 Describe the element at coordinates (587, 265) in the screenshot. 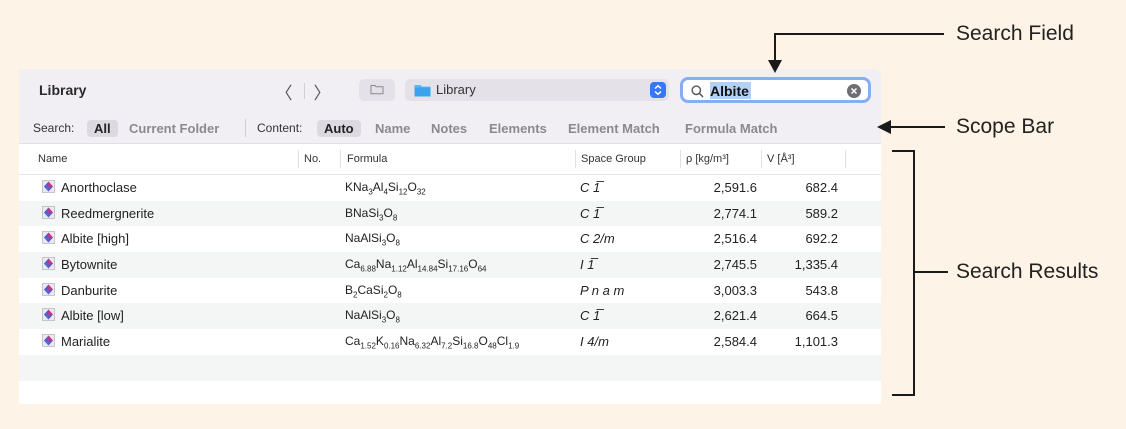

I see `row-space-group: I 1̅` at that location.